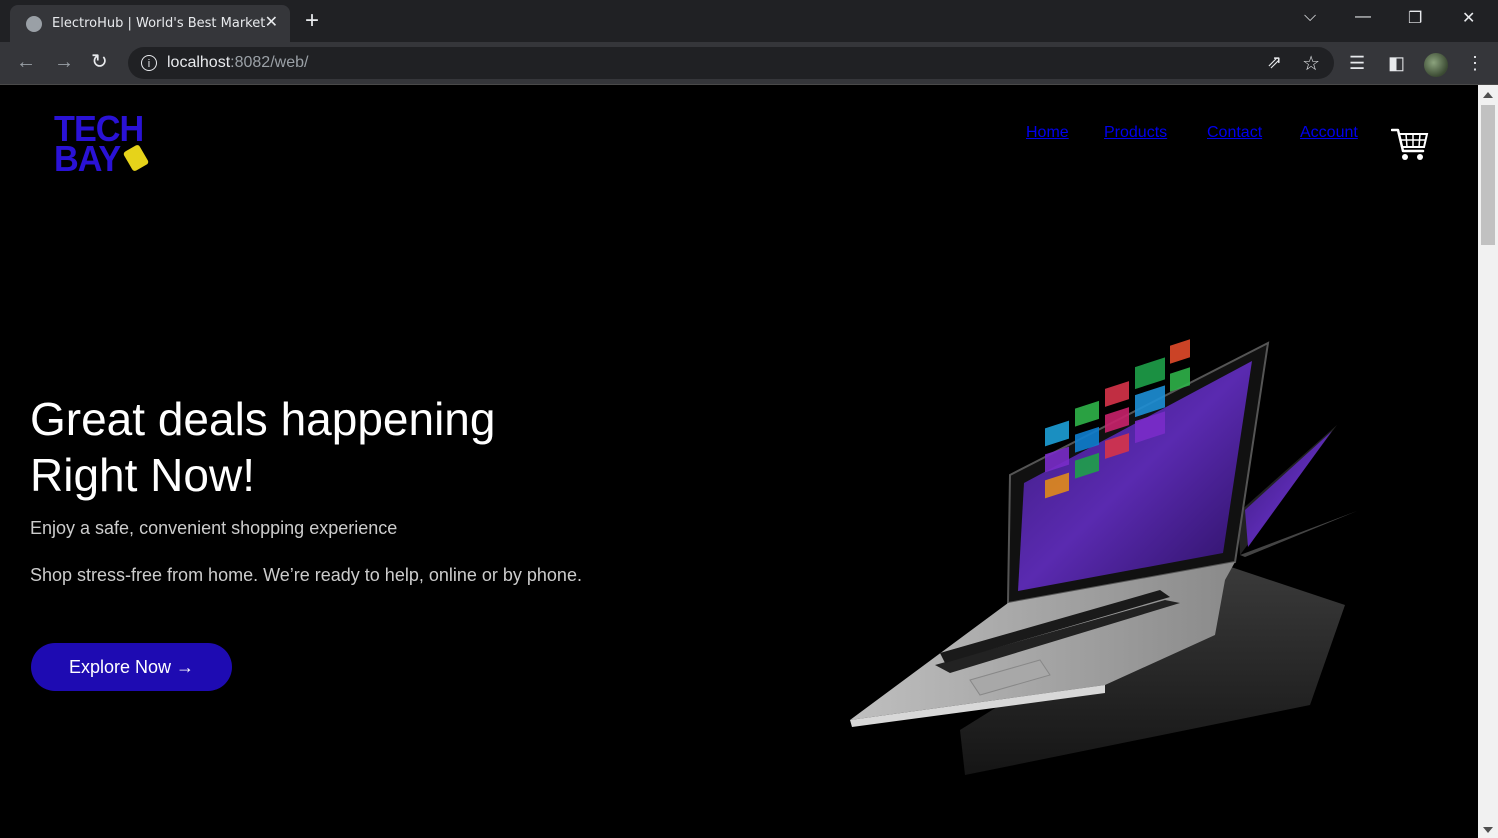 This screenshot has width=1498, height=838. I want to click on back-icon: ←, so click(26, 62).